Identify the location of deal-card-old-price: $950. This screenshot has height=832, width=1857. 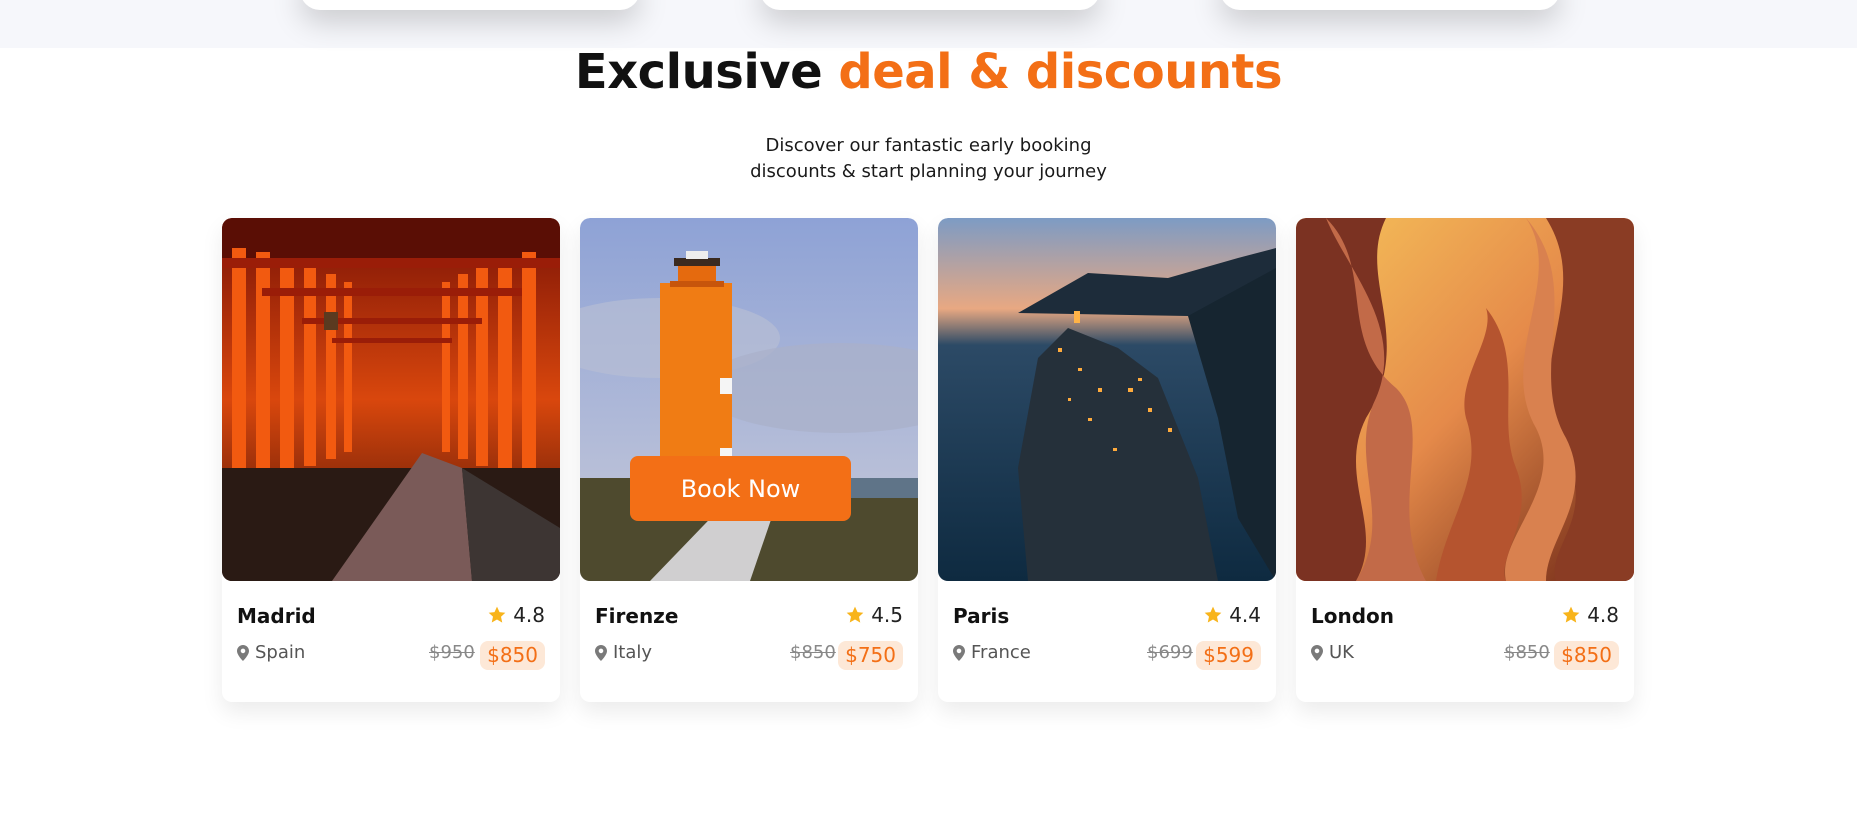
(452, 652).